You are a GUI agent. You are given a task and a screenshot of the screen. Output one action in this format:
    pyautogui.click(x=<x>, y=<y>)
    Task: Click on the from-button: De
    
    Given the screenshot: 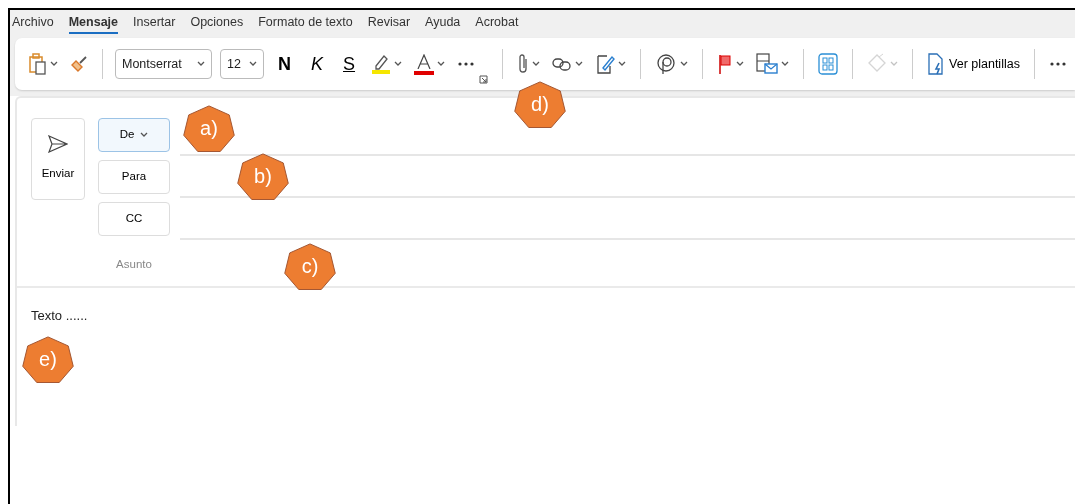 What is the action you would take?
    pyautogui.click(x=134, y=135)
    